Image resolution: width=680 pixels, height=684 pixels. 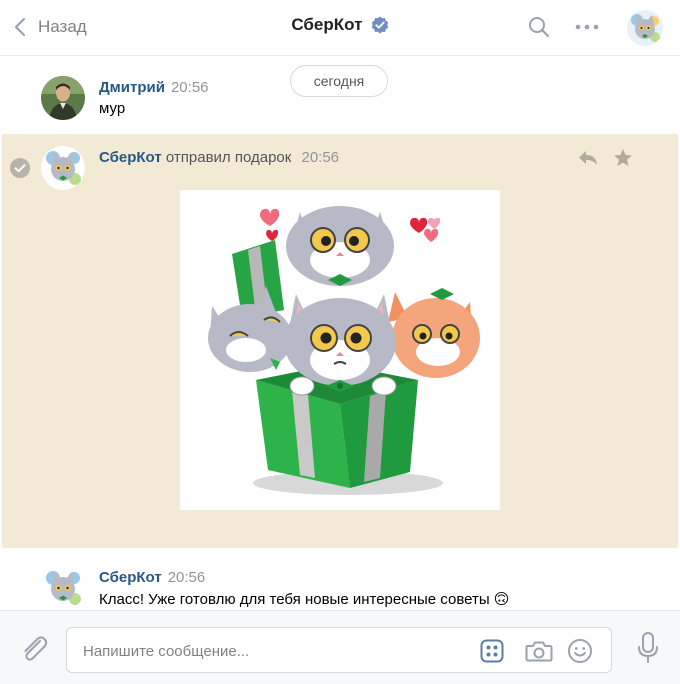 I want to click on message-input, so click(x=273, y=651).